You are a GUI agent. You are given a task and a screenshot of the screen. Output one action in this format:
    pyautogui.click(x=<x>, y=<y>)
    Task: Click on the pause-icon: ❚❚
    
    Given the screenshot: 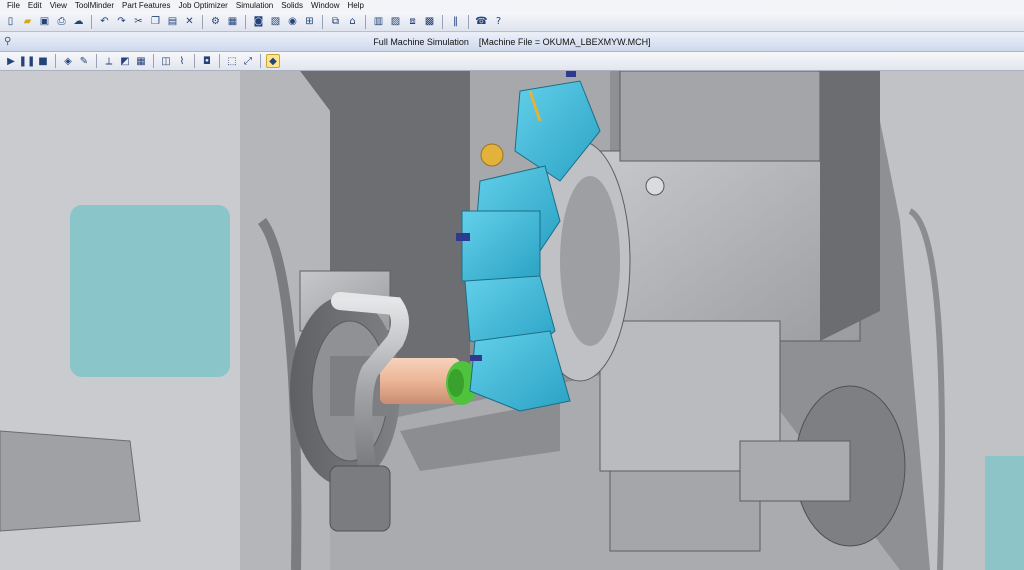 What is the action you would take?
    pyautogui.click(x=27, y=61)
    